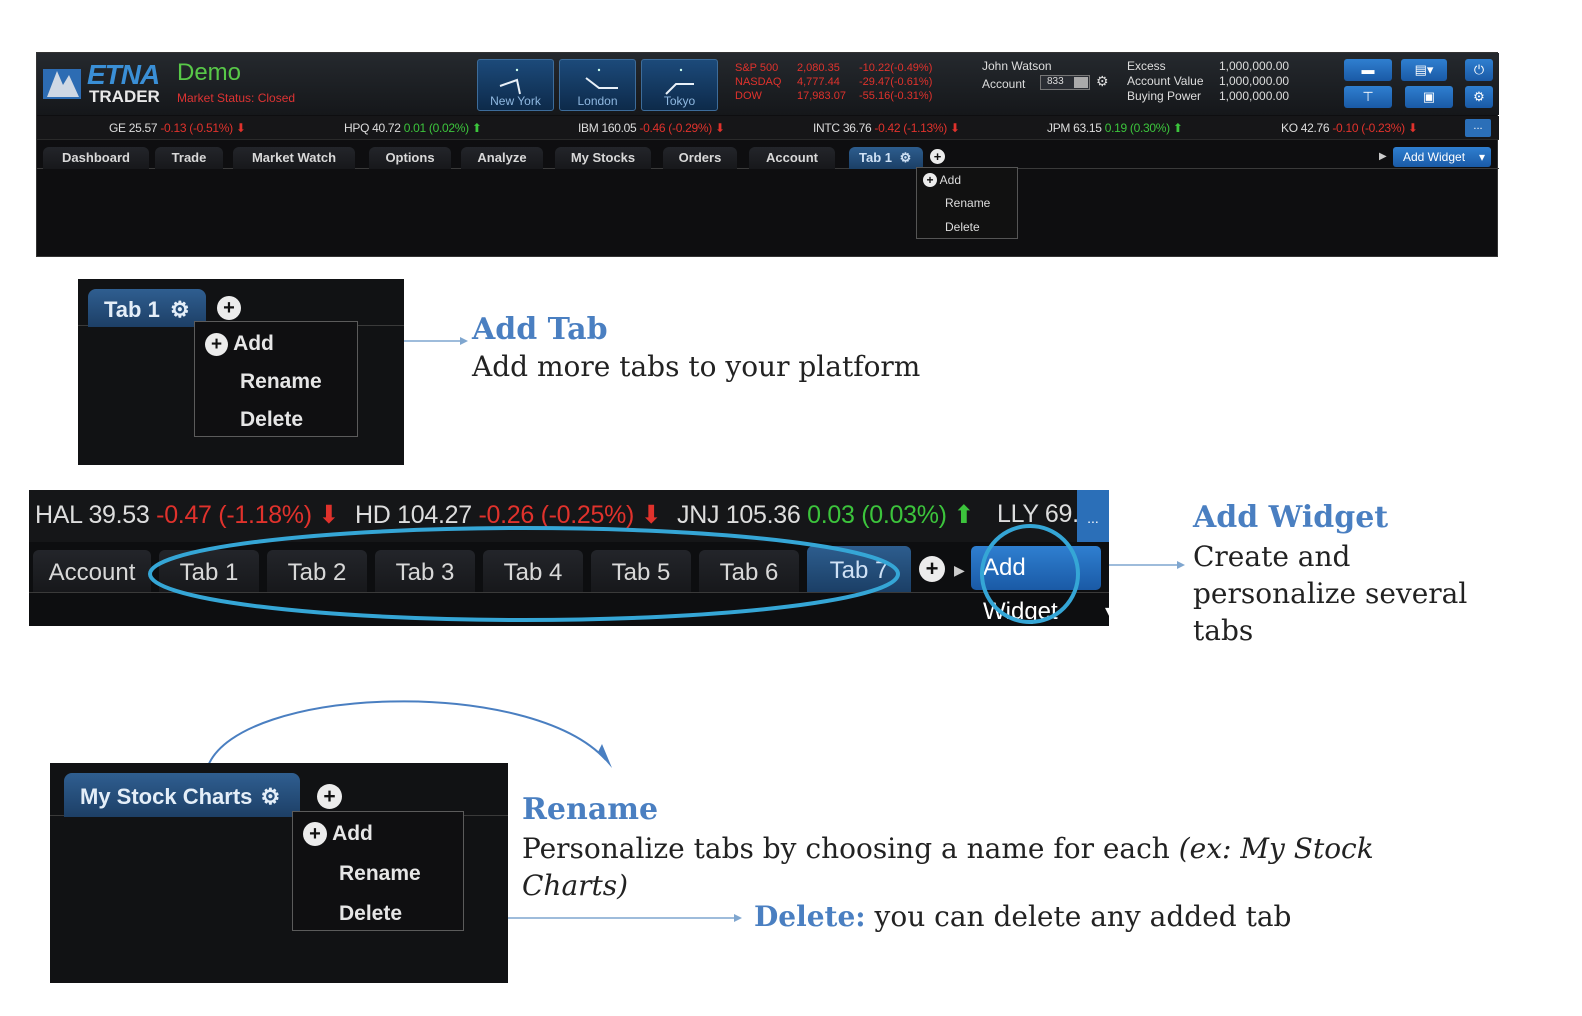 The width and height of the screenshot is (1582, 1016). I want to click on ticker-item: JPM 63.15 0.19 (0.30%) ⬆, so click(1115, 128).